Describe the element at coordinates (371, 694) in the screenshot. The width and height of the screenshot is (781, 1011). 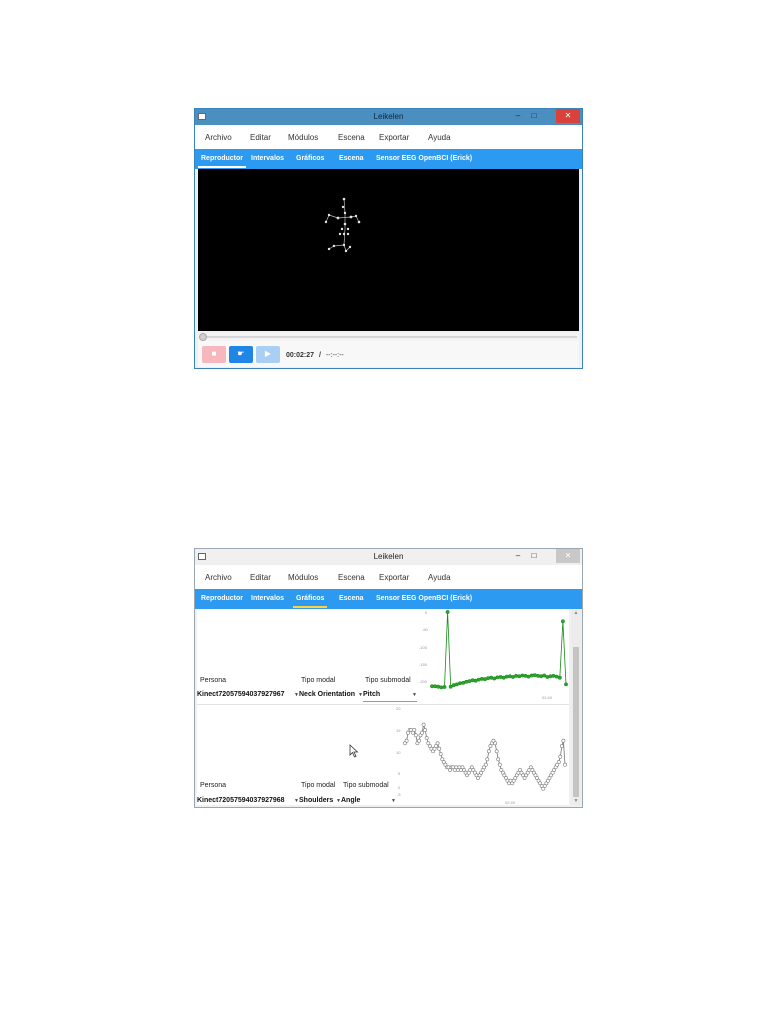
I see `tipo-submodal-select: Pitch` at that location.